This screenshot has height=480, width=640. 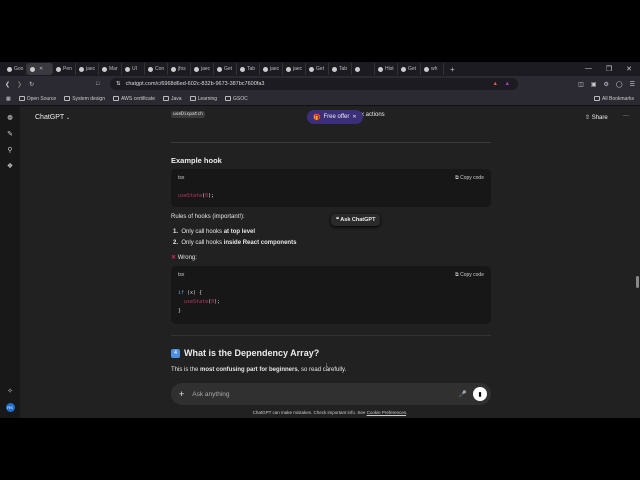 I want to click on voice-mode-button: ▮, so click(x=480, y=394).